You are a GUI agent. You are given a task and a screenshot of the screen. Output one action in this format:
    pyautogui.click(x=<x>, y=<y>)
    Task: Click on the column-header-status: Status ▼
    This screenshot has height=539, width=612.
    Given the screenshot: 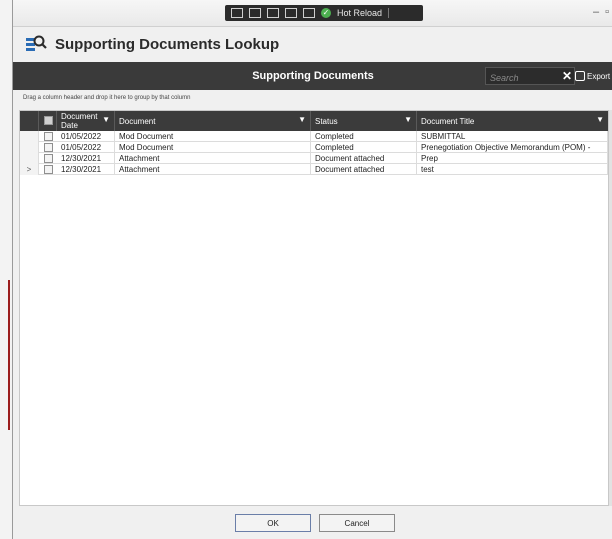 What is the action you would take?
    pyautogui.click(x=364, y=121)
    